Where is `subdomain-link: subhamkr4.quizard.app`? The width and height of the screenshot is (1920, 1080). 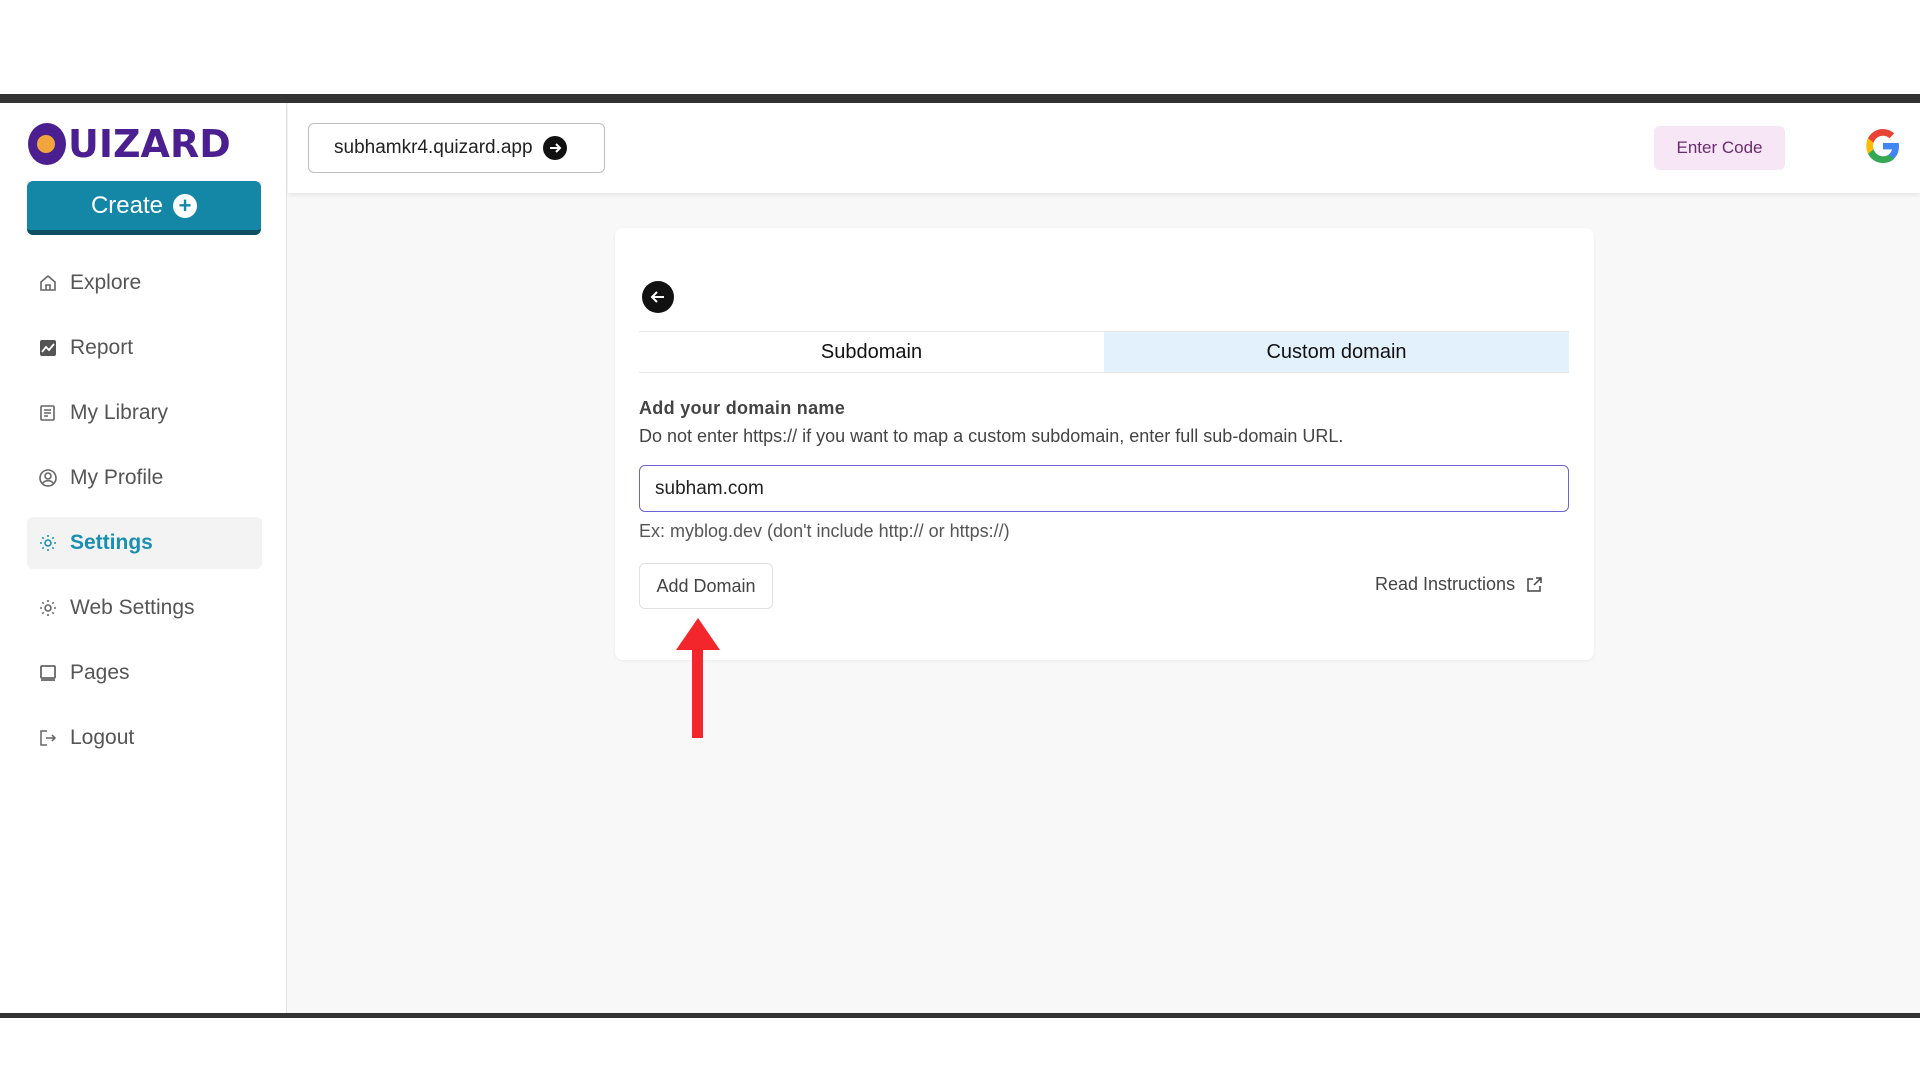
subdomain-link: subhamkr4.quizard.app is located at coordinates (456, 148).